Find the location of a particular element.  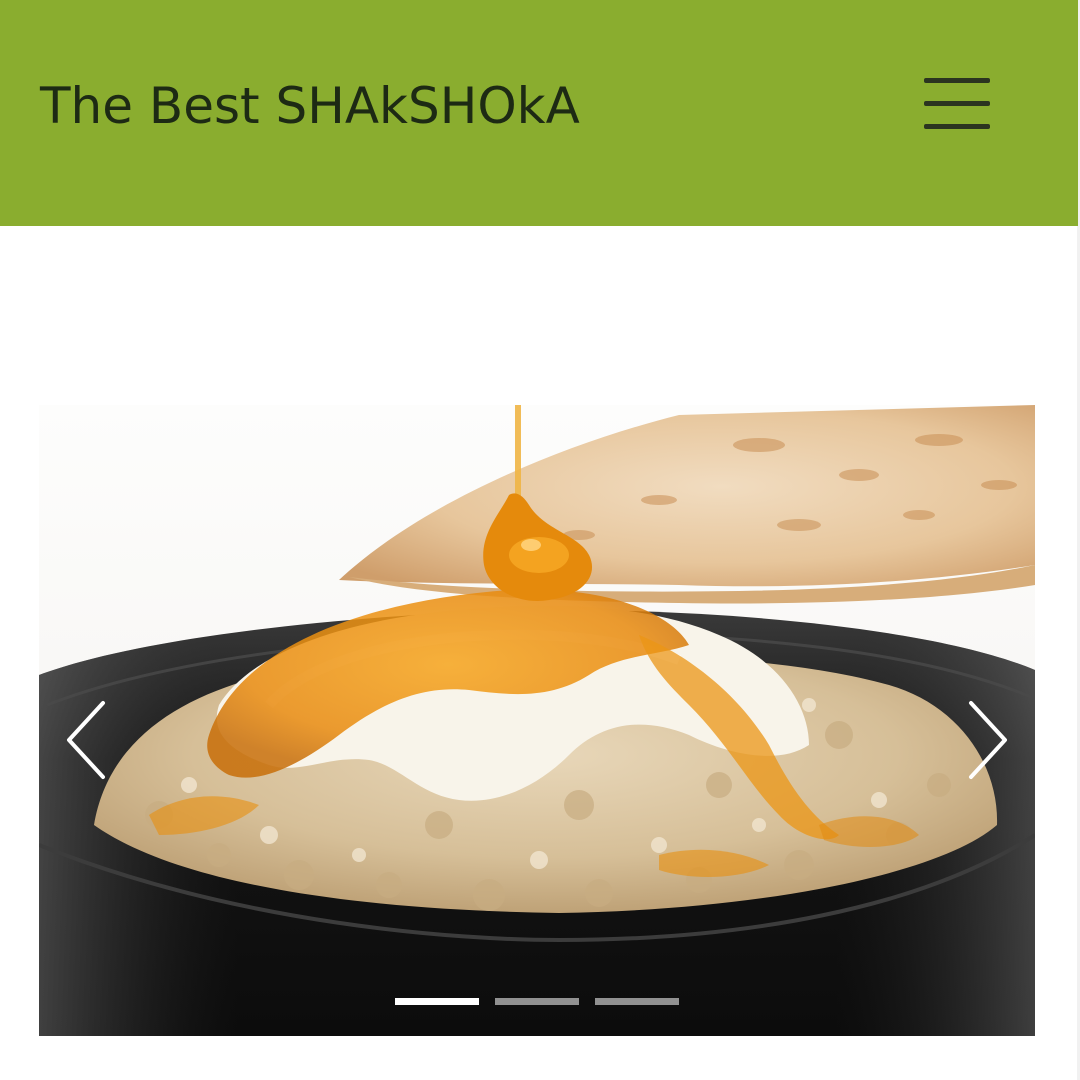

carousel-indicators is located at coordinates (540, 1002).